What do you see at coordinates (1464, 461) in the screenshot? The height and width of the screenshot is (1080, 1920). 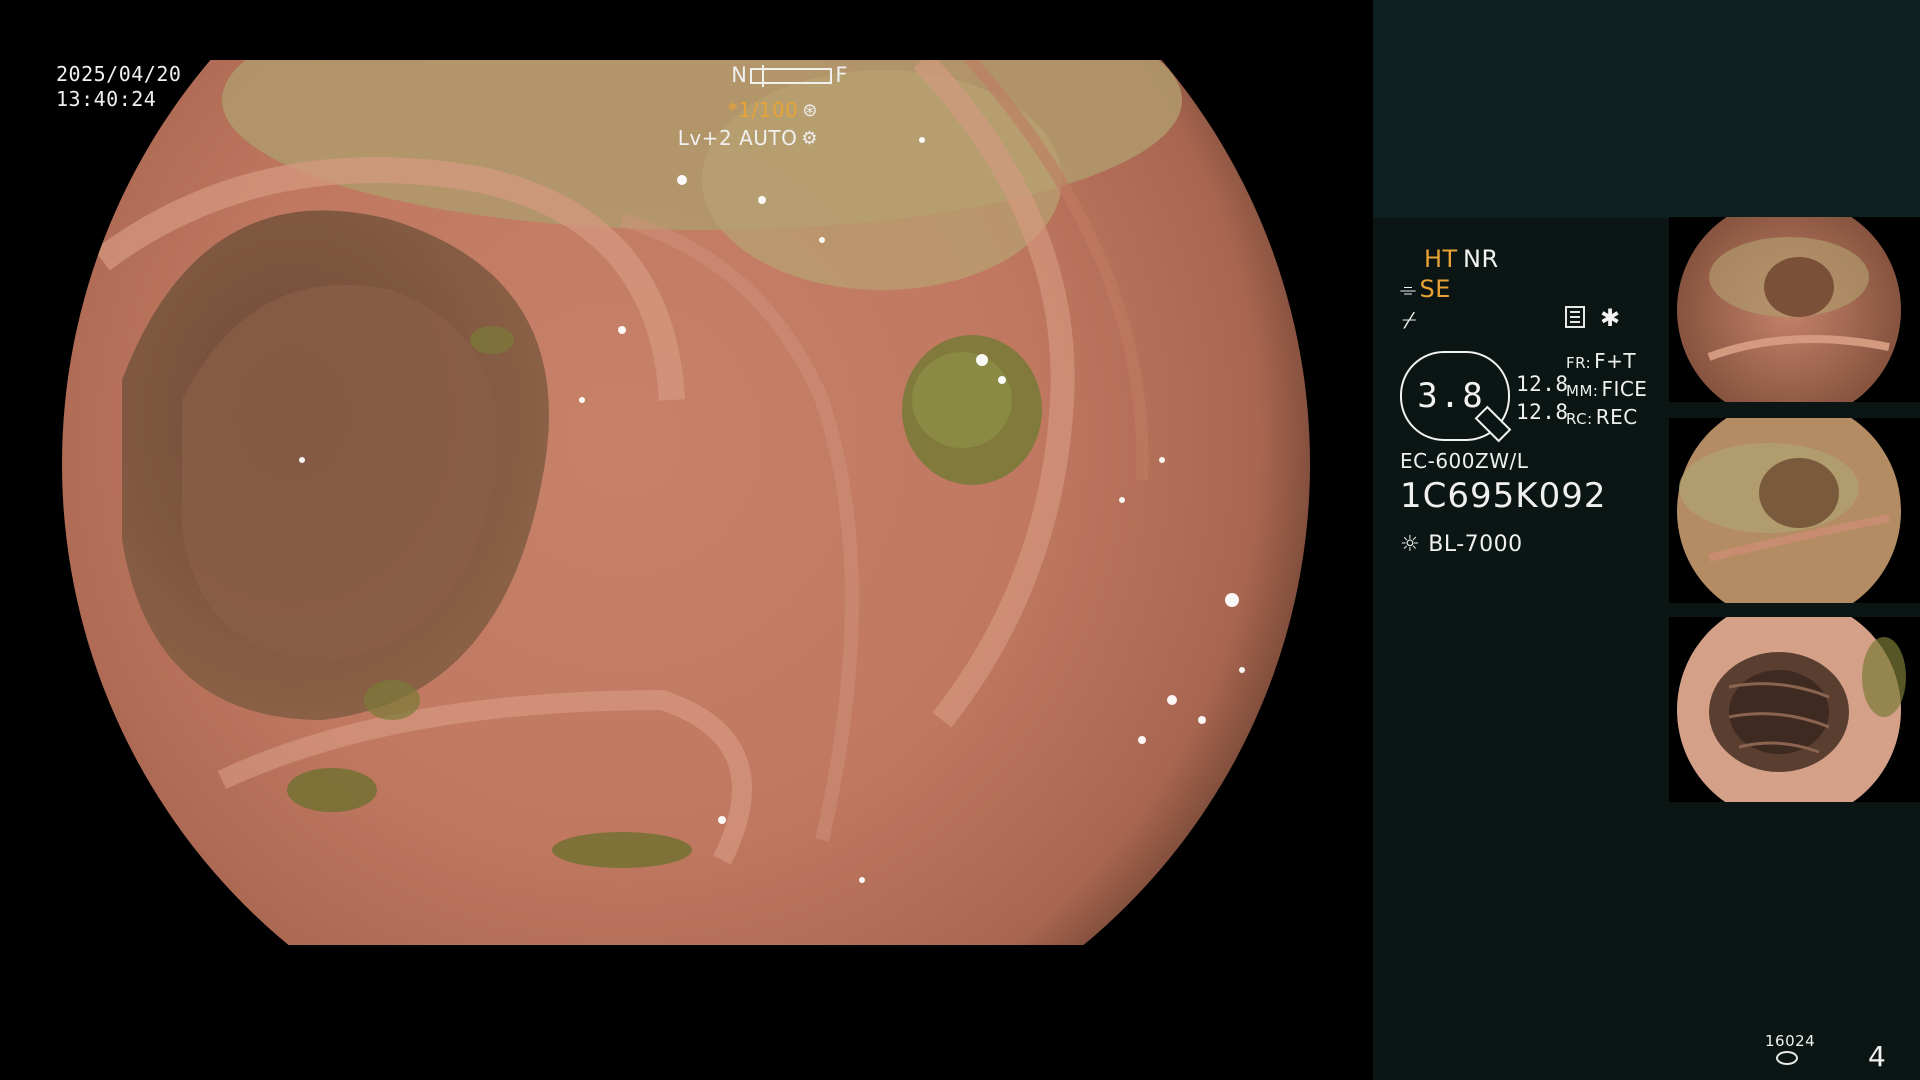 I see `scope-model: EC-600ZW/L` at bounding box center [1464, 461].